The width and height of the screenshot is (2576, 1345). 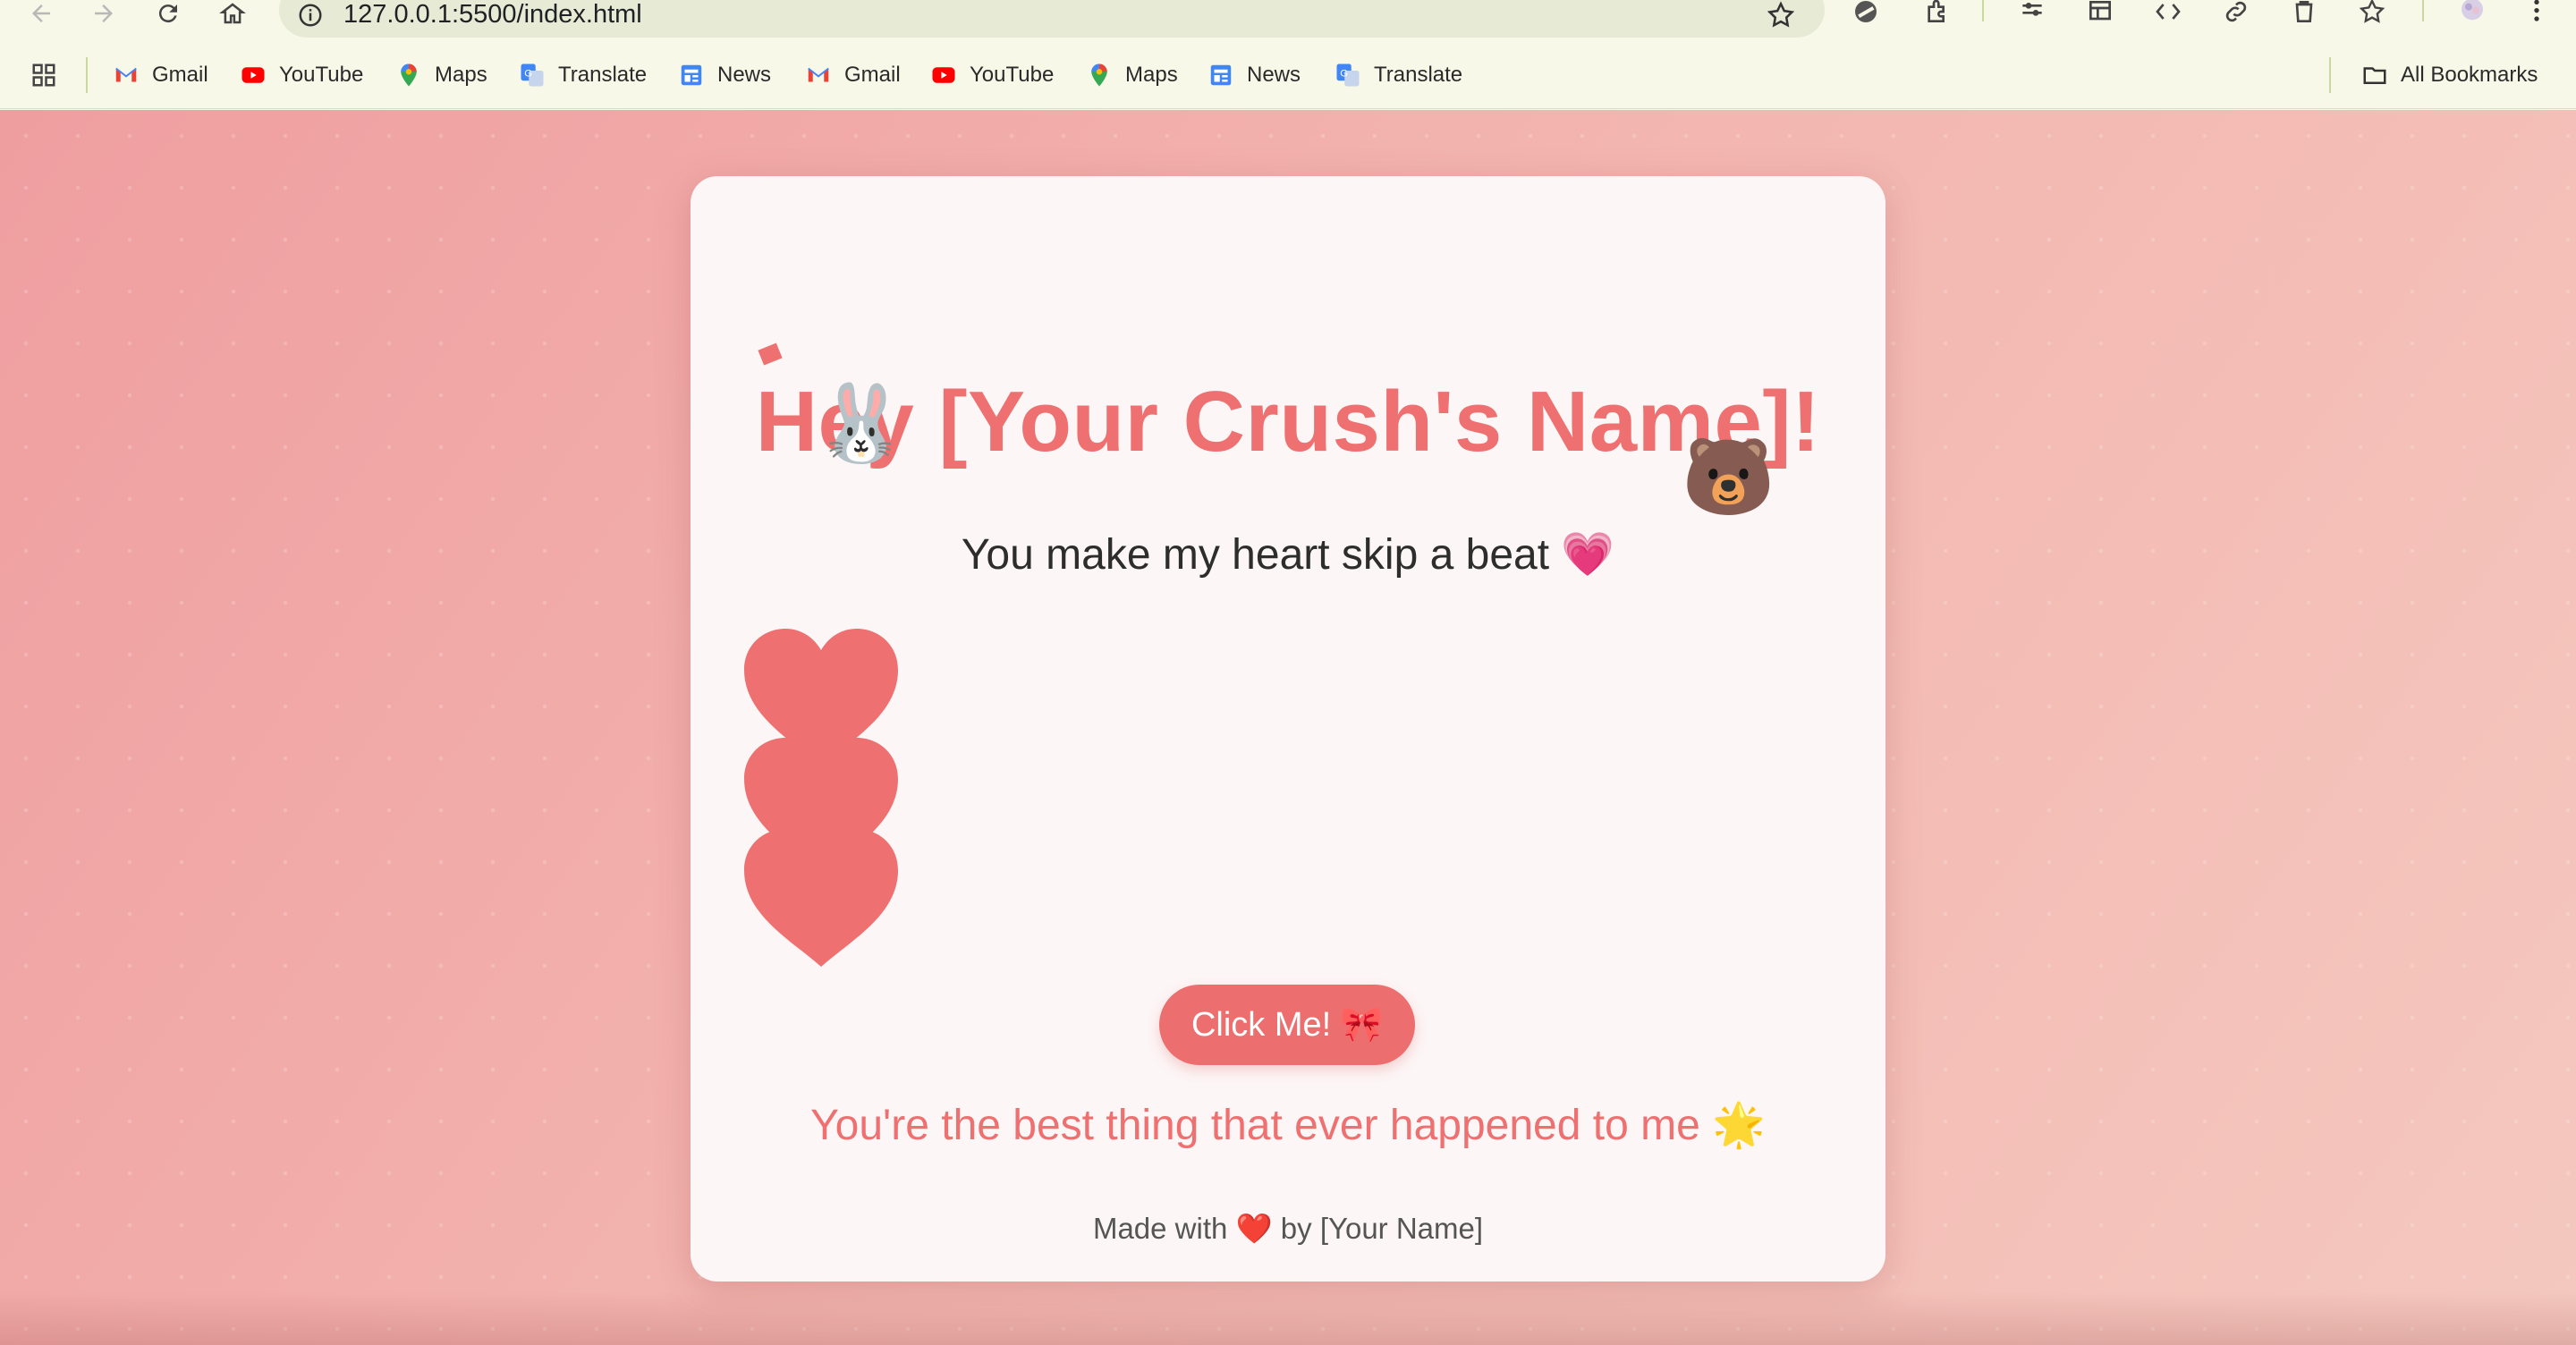 I want to click on floating-heart, so click(x=821, y=899).